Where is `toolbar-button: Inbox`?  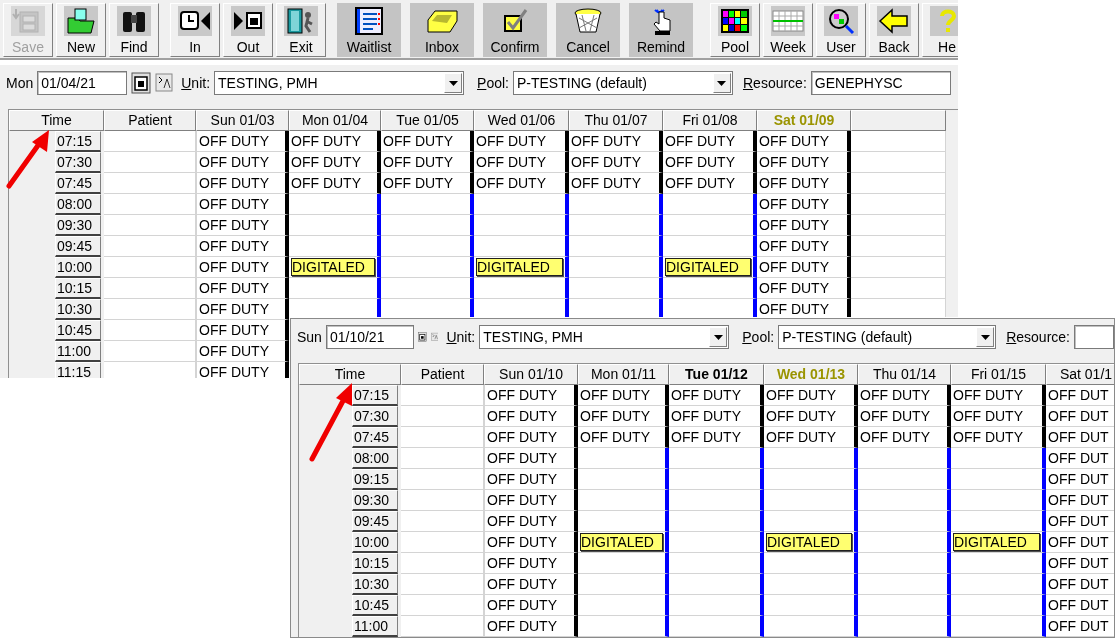 toolbar-button: Inbox is located at coordinates (442, 30).